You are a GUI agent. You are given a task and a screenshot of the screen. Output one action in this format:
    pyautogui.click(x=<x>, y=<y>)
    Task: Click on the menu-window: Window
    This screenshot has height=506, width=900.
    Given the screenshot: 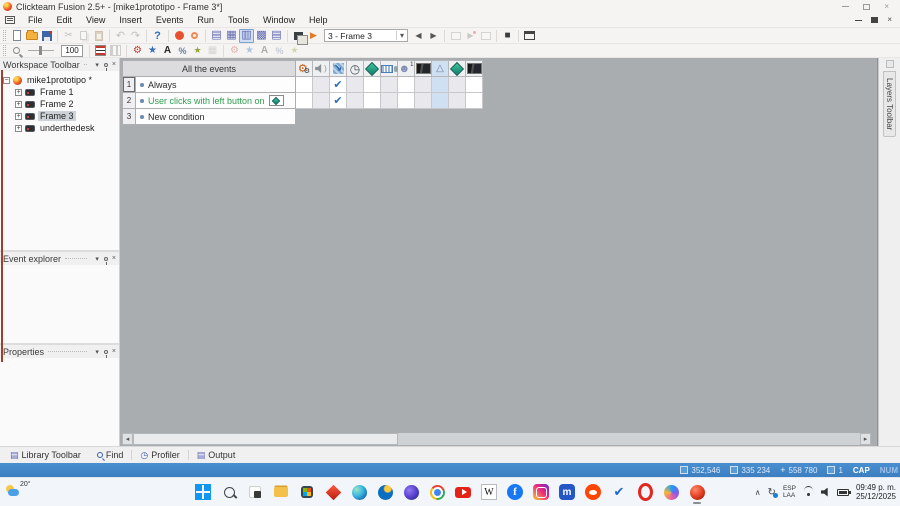 What is the action you would take?
    pyautogui.click(x=279, y=20)
    